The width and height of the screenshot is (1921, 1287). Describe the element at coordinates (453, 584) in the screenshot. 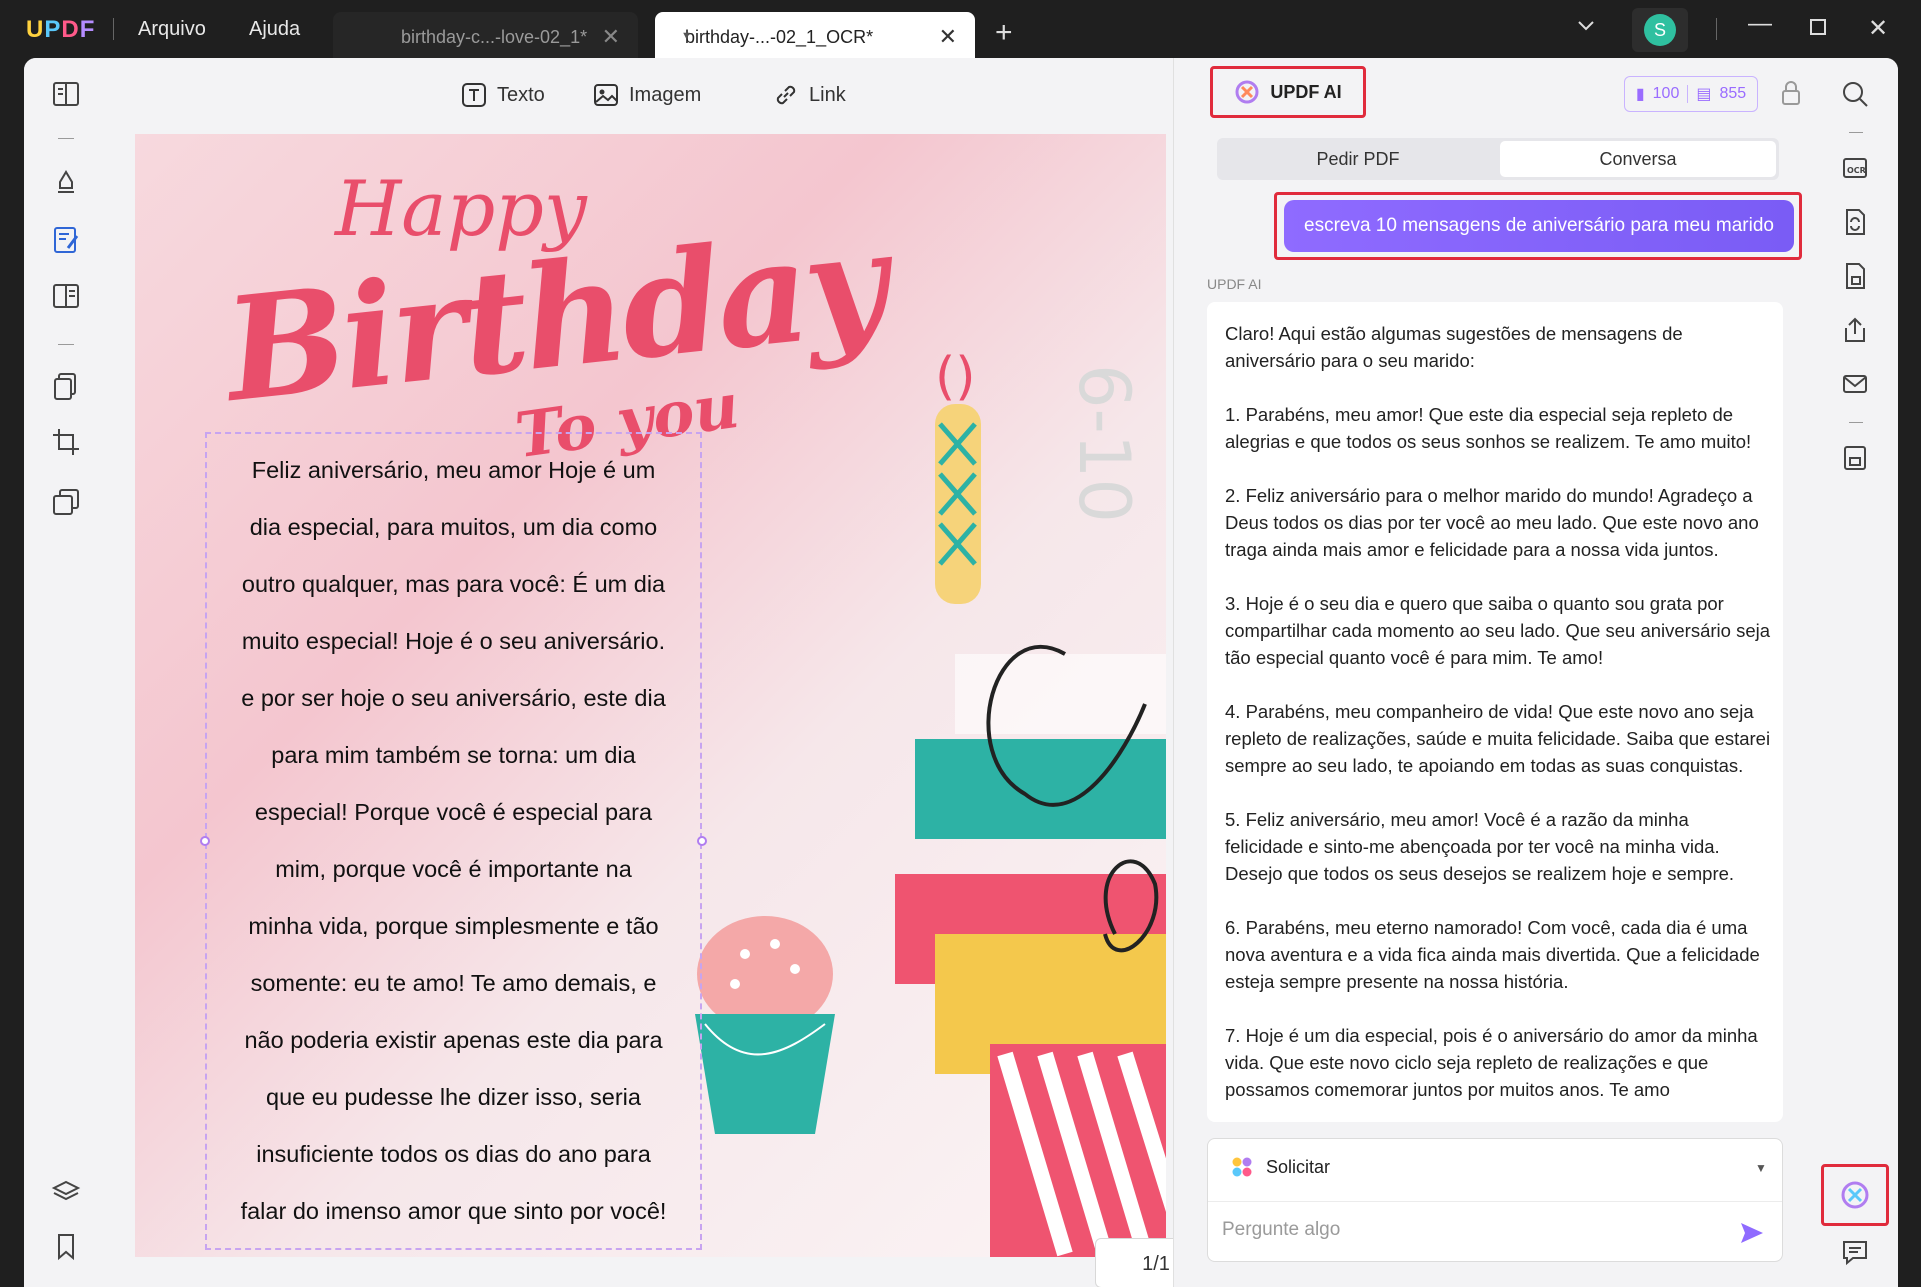

I see `text-line: outro qualquer, mas para você: É um dia` at that location.